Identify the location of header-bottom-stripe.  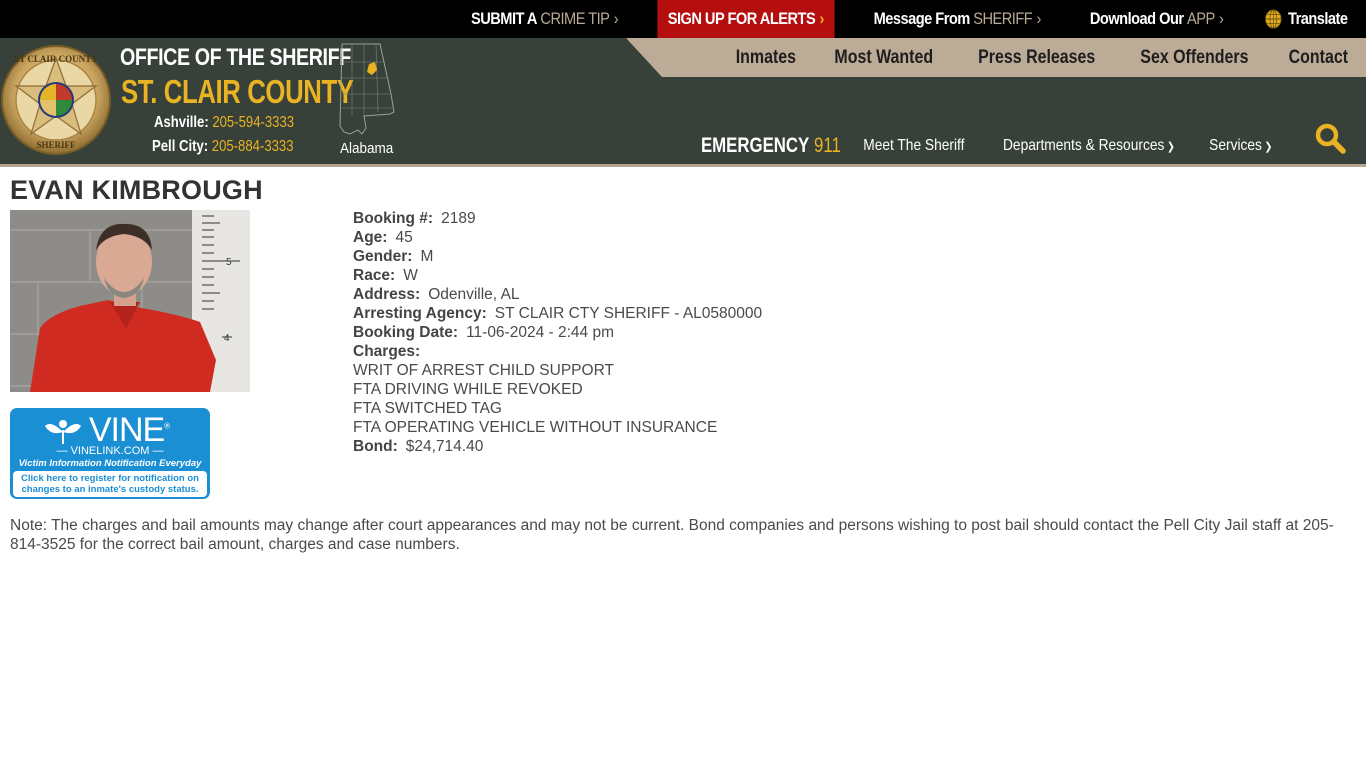
(683, 165).